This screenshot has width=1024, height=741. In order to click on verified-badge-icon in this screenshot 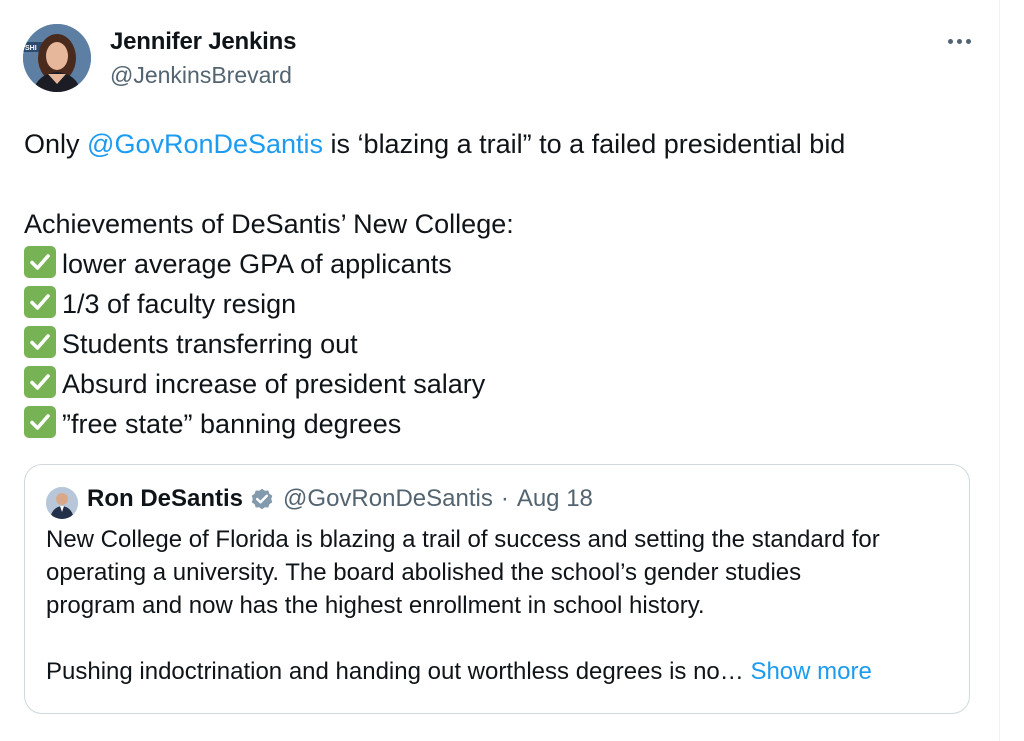, I will do `click(262, 499)`.